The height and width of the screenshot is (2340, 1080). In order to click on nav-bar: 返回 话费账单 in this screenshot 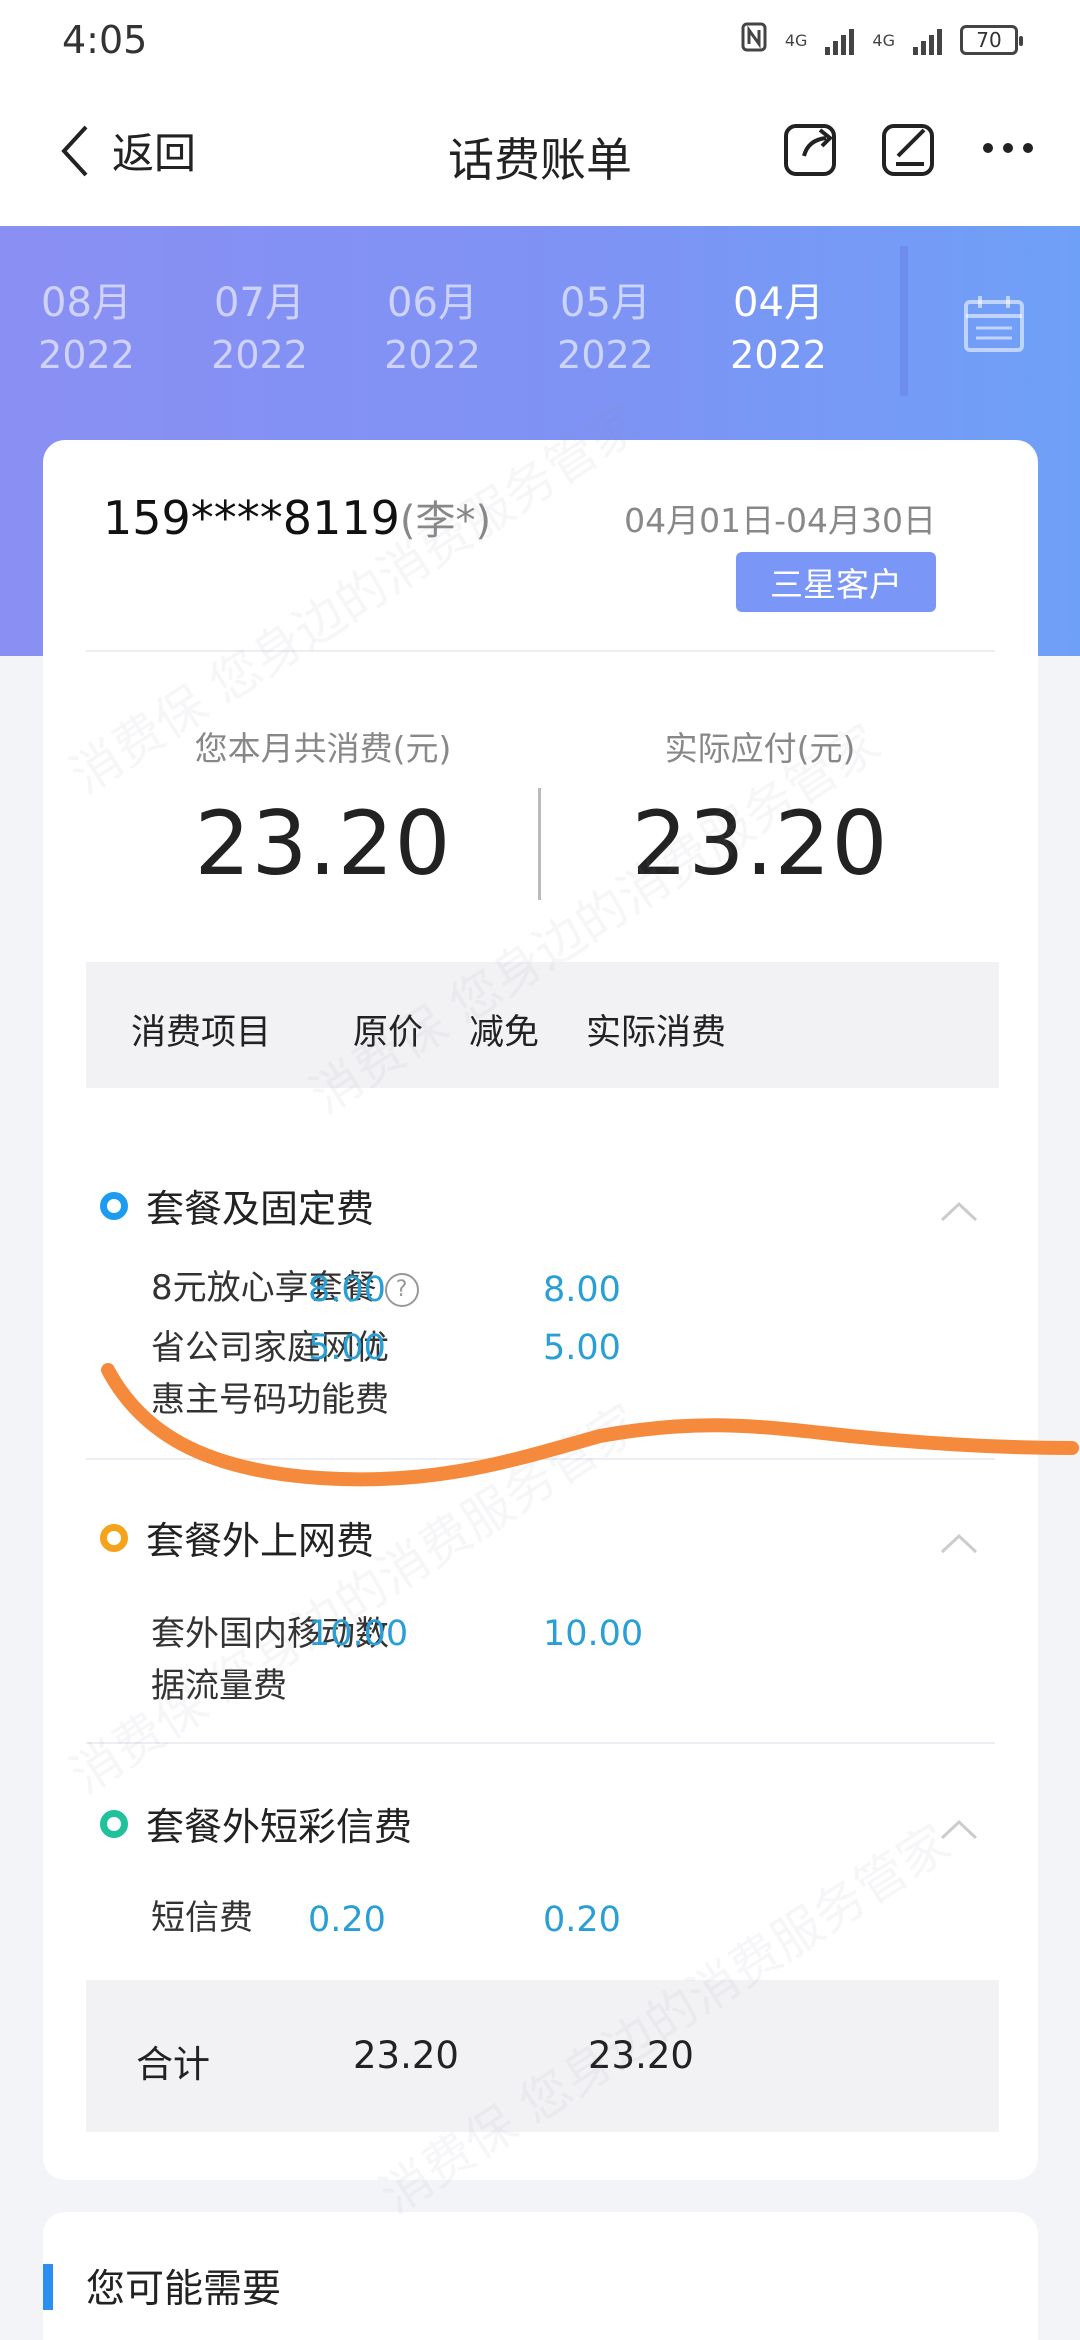, I will do `click(540, 153)`.